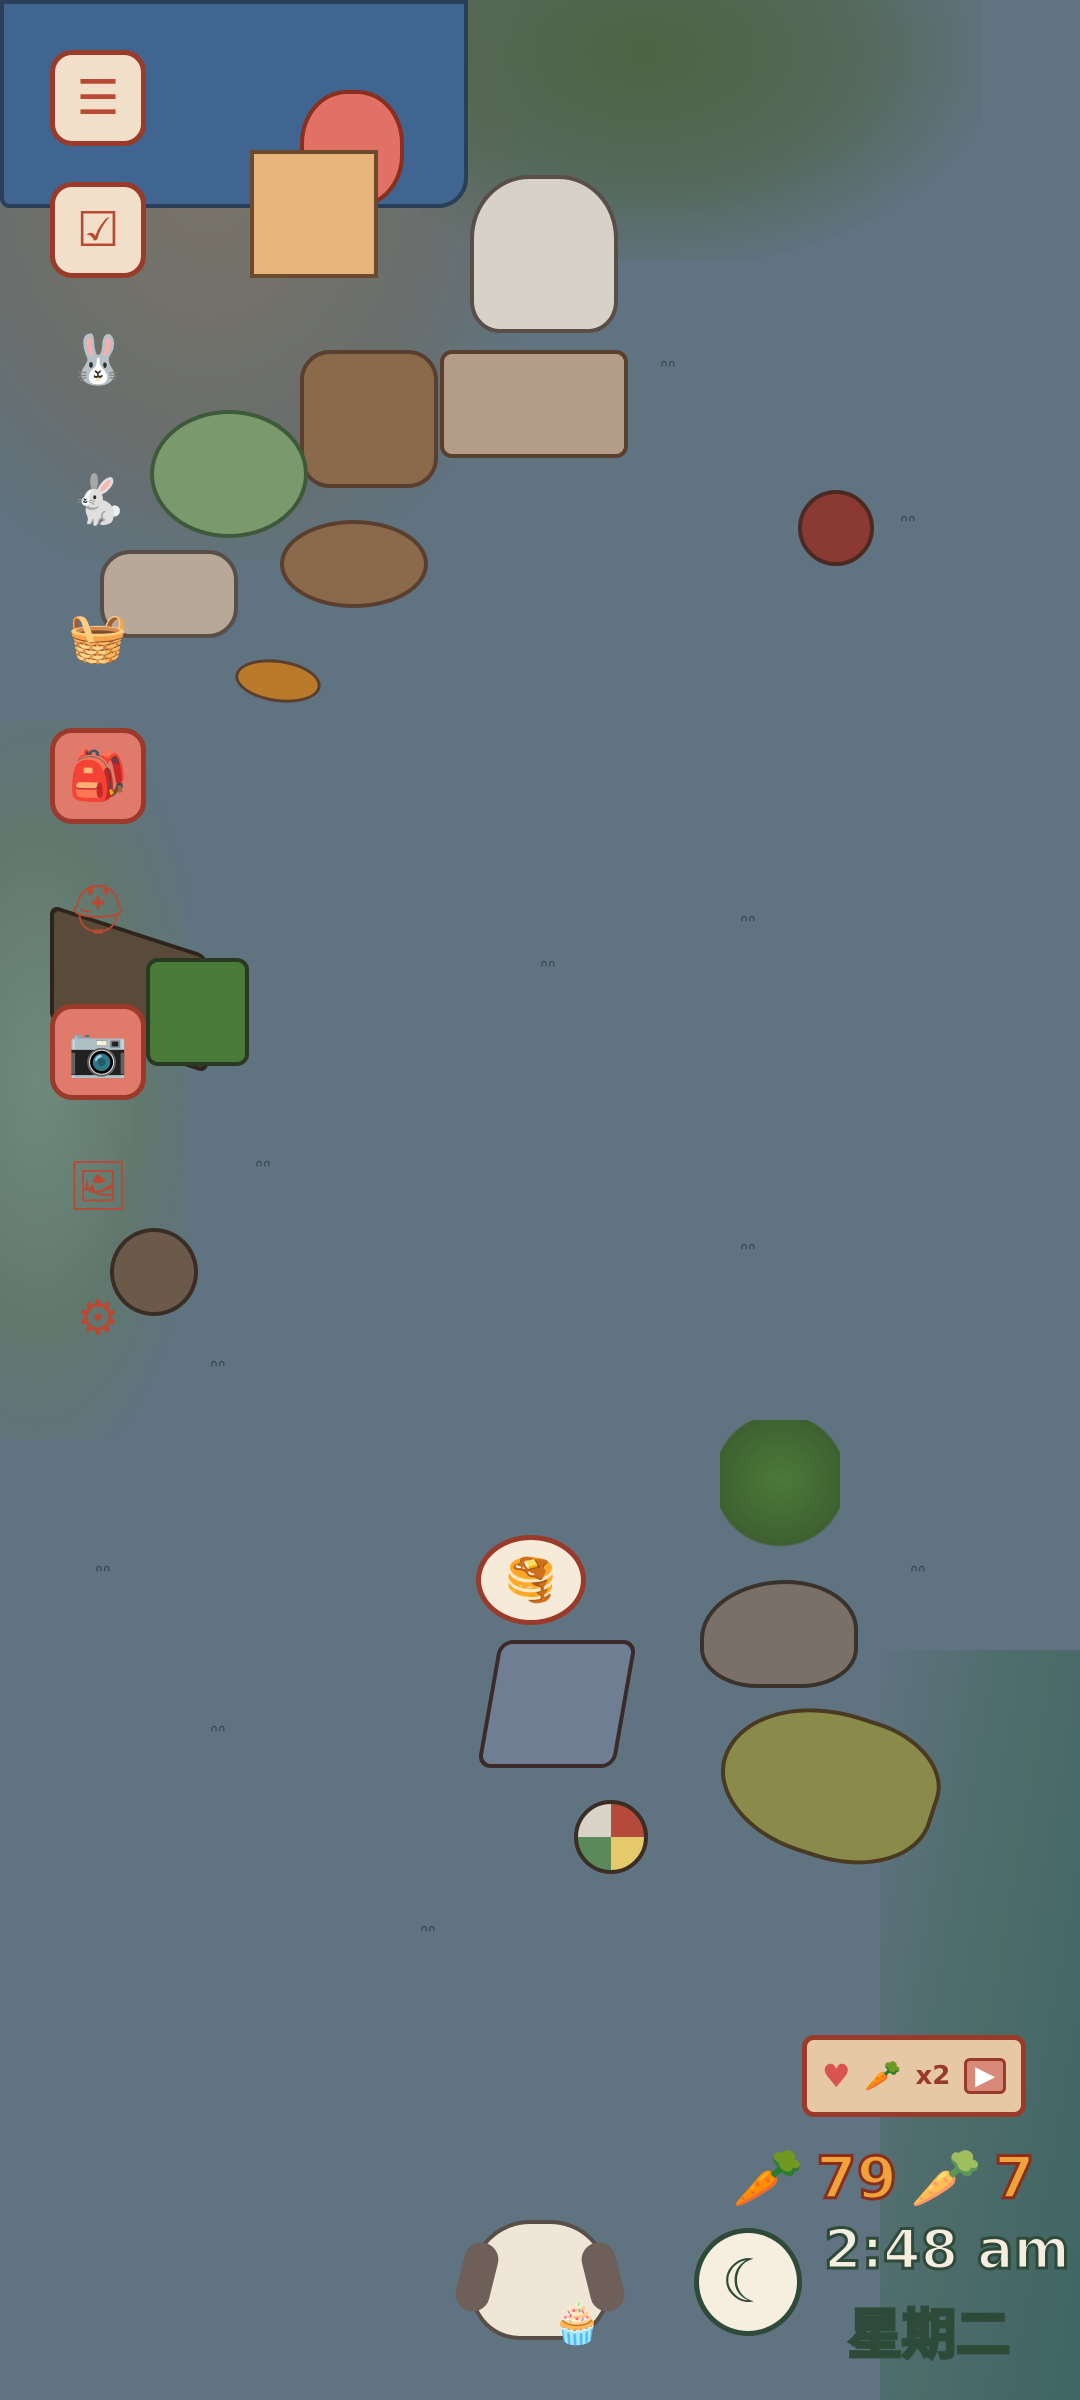 The height and width of the screenshot is (2400, 1080). I want to click on backpack-icon: 🎒, so click(98, 776).